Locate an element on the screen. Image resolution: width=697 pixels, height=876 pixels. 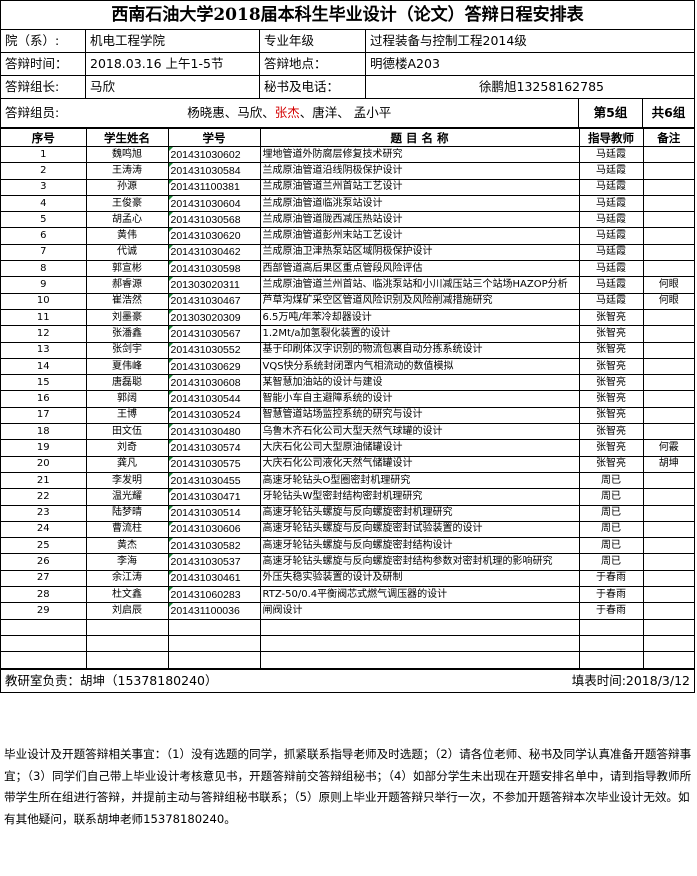
row-index: 29 is located at coordinates (44, 611).